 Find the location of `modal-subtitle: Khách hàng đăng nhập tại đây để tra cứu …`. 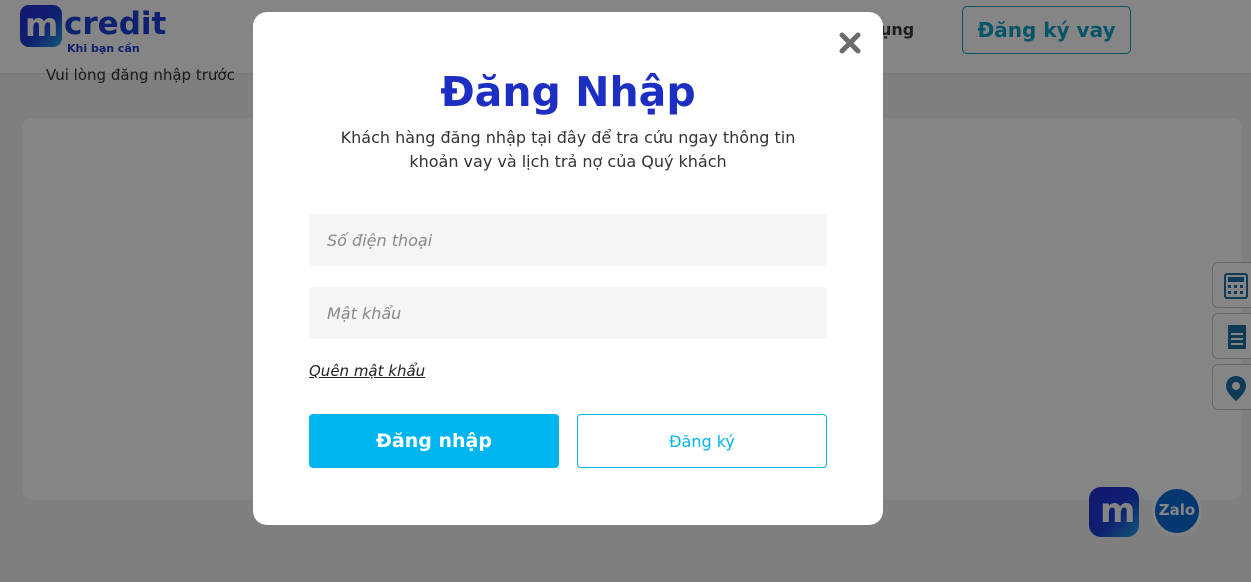

modal-subtitle: Khách hàng đăng nhập tại đây để tra cứu … is located at coordinates (568, 149).